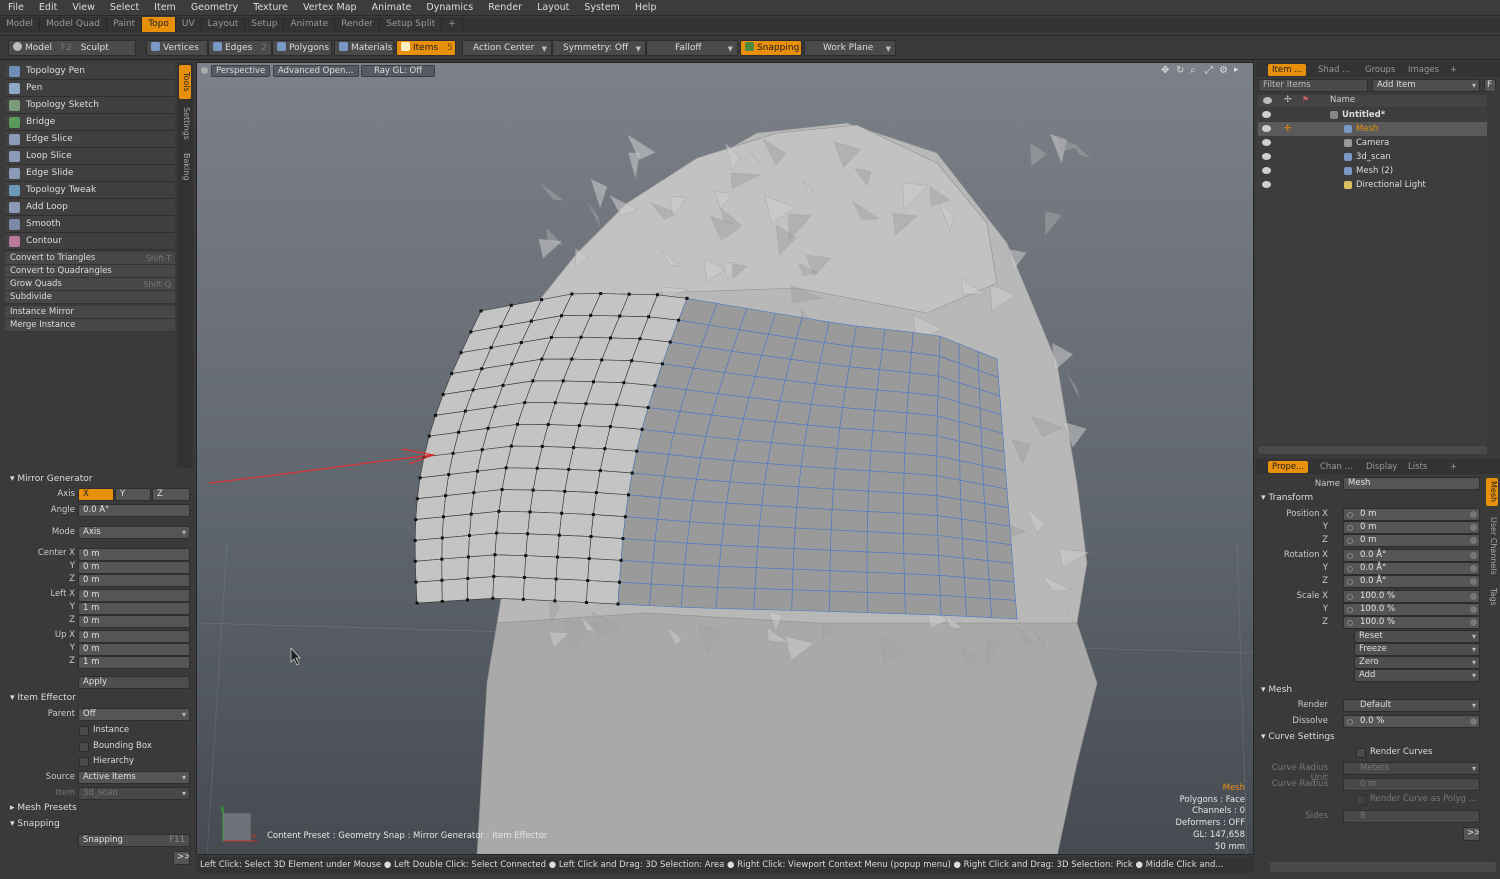 Image resolution: width=1500 pixels, height=879 pixels. What do you see at coordinates (1453, 467) in the screenshot?
I see `add-prop-tab-button: +` at bounding box center [1453, 467].